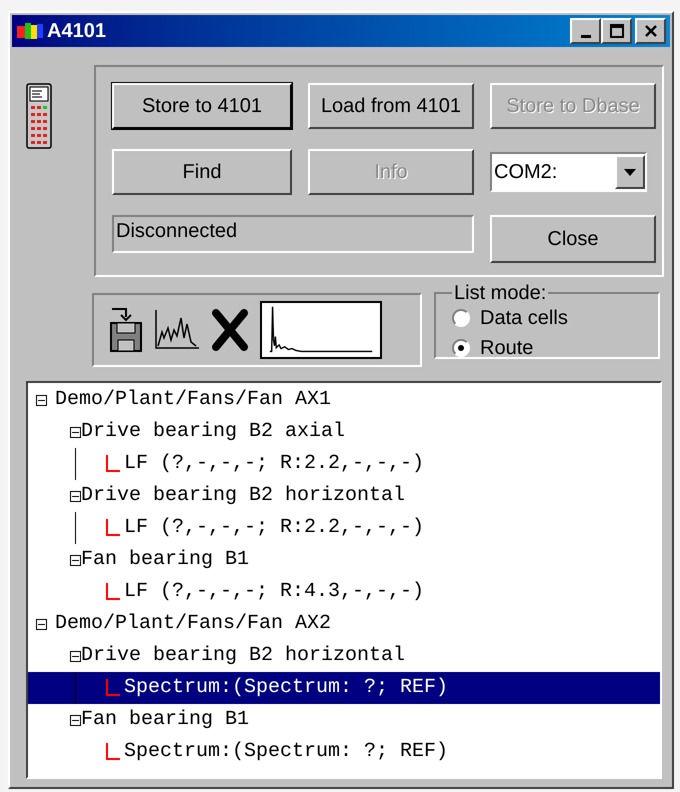 The height and width of the screenshot is (792, 680). I want to click on window-title: A4101, so click(76, 31).